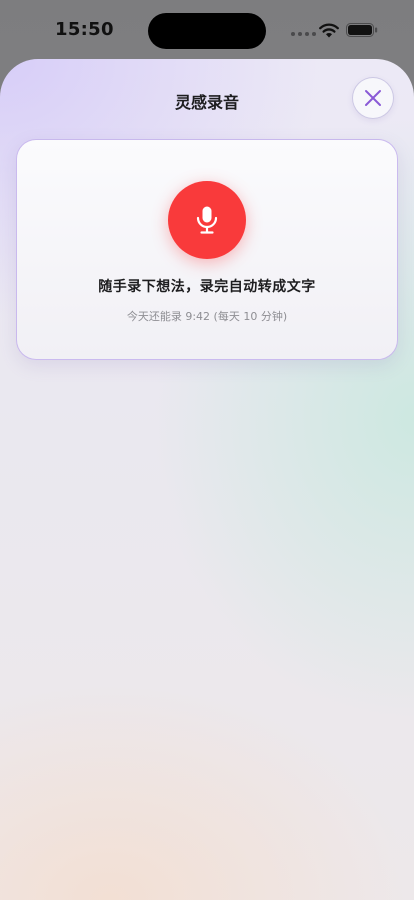 The width and height of the screenshot is (414, 900). What do you see at coordinates (207, 287) in the screenshot?
I see `recorder-headline: 随手录下想法，录完自动转成文字` at bounding box center [207, 287].